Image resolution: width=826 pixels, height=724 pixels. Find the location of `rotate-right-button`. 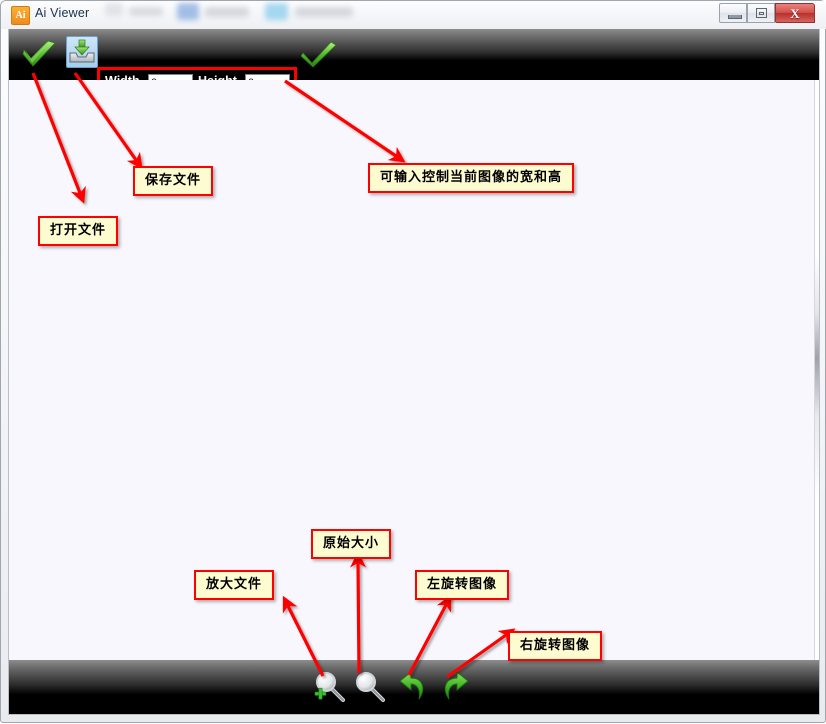

rotate-right-button is located at coordinates (455, 686).